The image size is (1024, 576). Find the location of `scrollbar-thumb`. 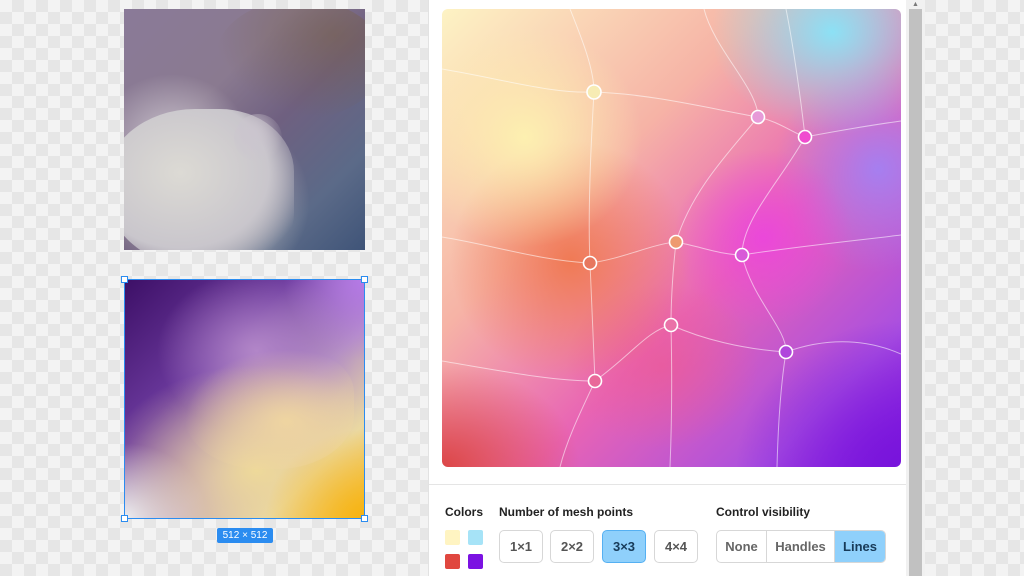

scrollbar-thumb is located at coordinates (915, 292).